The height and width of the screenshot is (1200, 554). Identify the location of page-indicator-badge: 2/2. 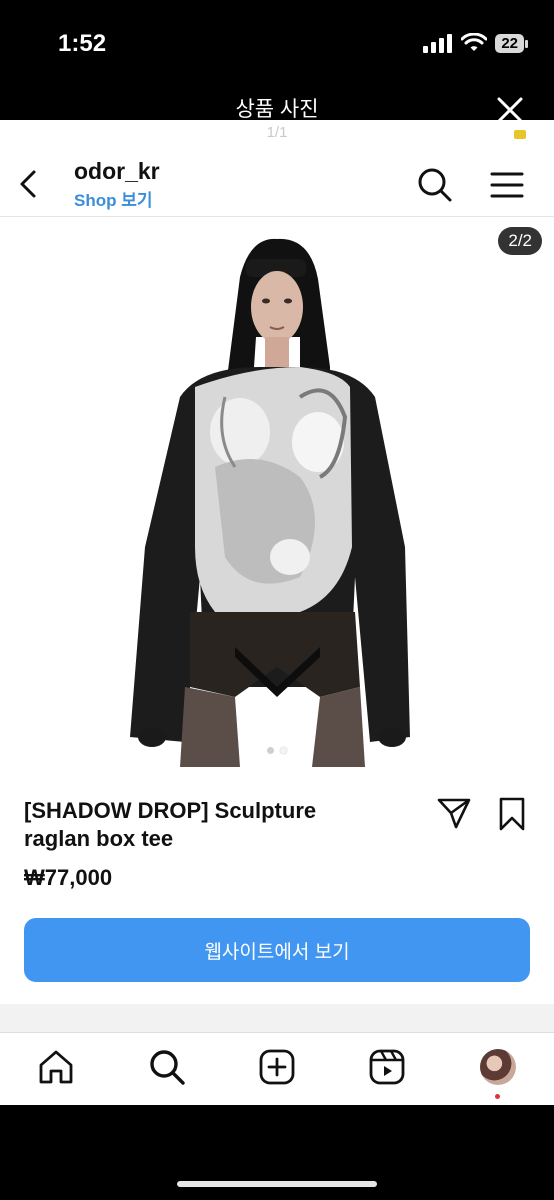
(520, 241).